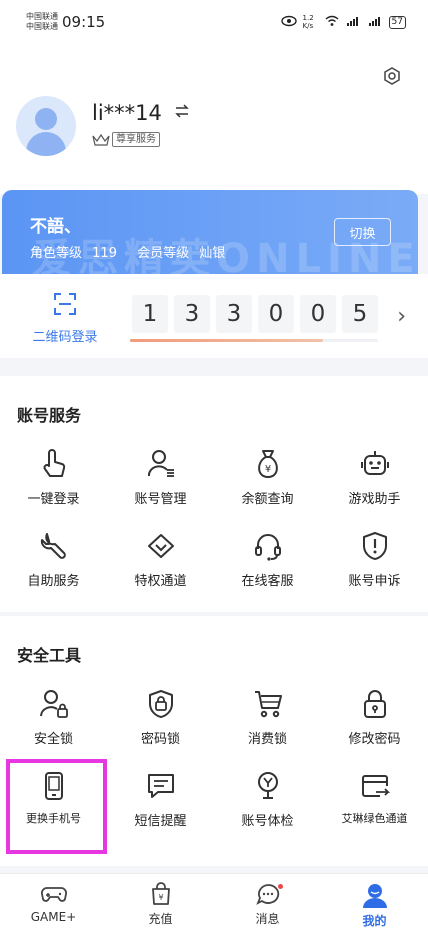  What do you see at coordinates (397, 22) in the screenshot?
I see `battery-icon: 57` at bounding box center [397, 22].